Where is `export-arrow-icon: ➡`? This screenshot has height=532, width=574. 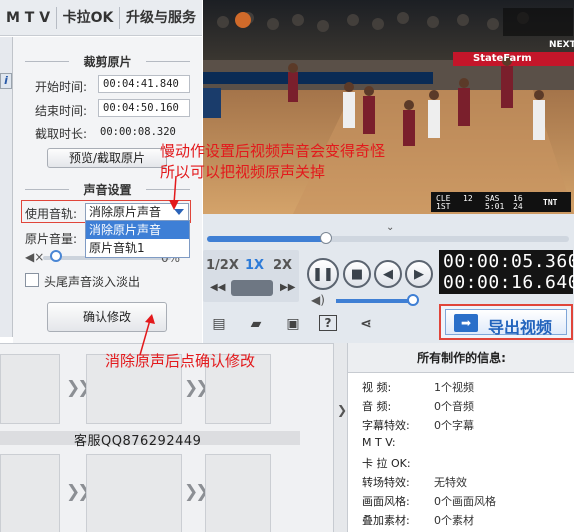 export-arrow-icon: ➡ is located at coordinates (466, 323).